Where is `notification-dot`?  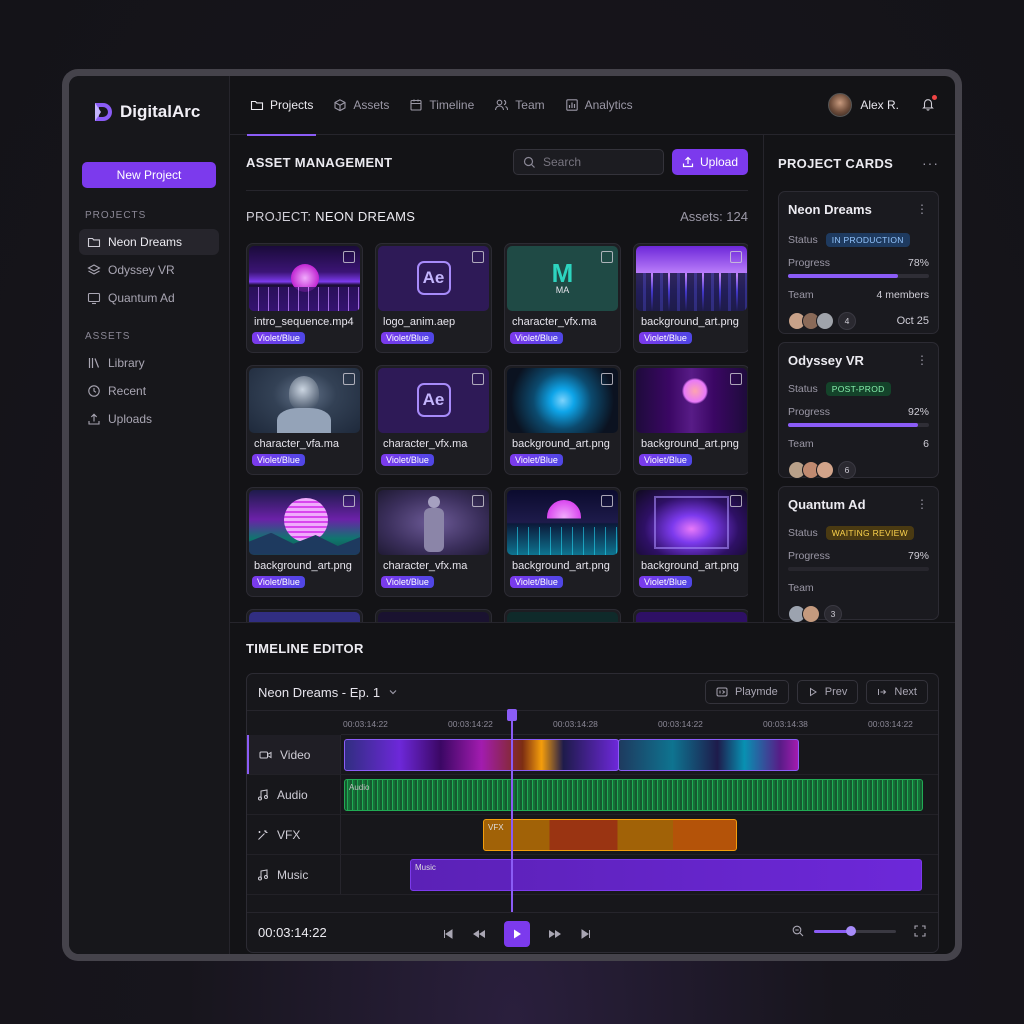
notification-dot is located at coordinates (934, 97).